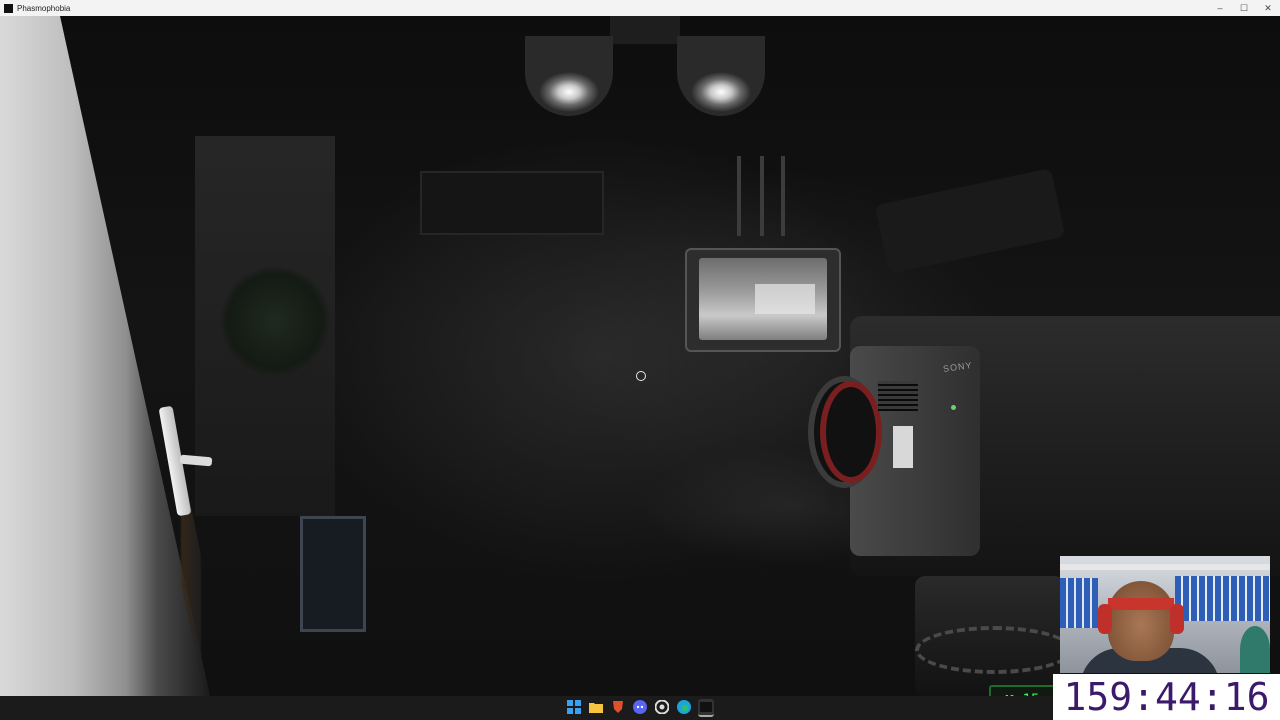 The width and height of the screenshot is (1280, 720). I want to click on close-button: ✕, so click(1268, 8).